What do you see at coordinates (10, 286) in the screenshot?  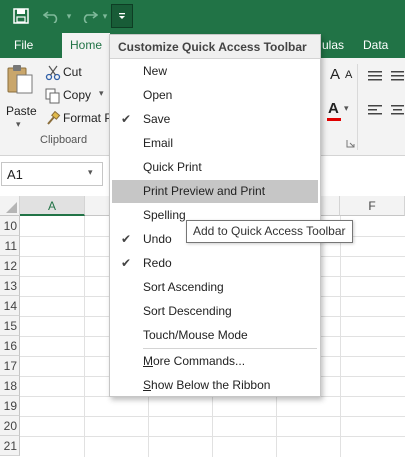 I see `row-header: 13` at bounding box center [10, 286].